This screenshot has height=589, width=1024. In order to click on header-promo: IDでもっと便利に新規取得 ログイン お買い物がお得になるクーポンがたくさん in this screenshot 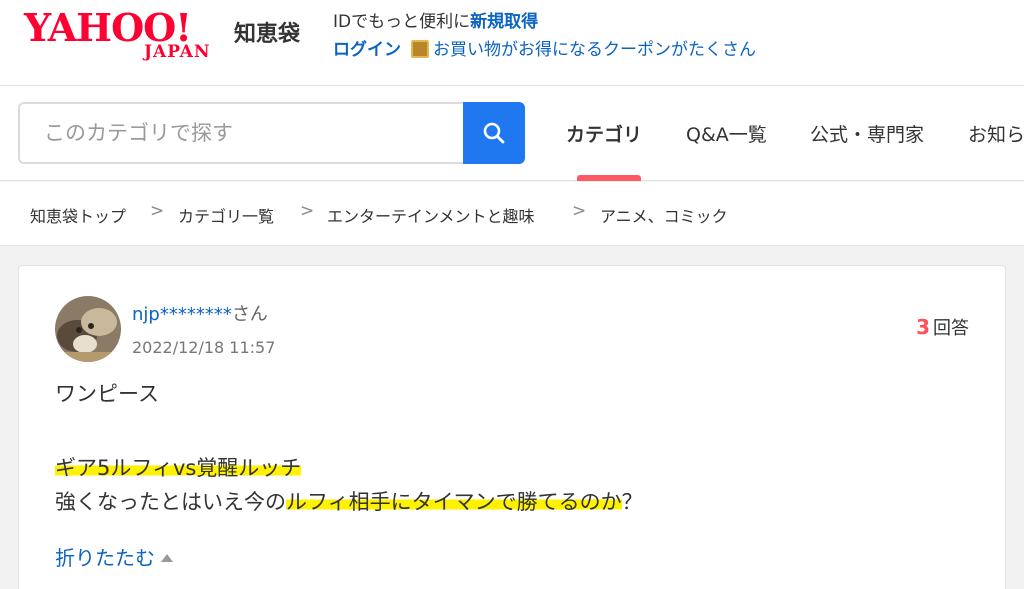, I will do `click(544, 36)`.